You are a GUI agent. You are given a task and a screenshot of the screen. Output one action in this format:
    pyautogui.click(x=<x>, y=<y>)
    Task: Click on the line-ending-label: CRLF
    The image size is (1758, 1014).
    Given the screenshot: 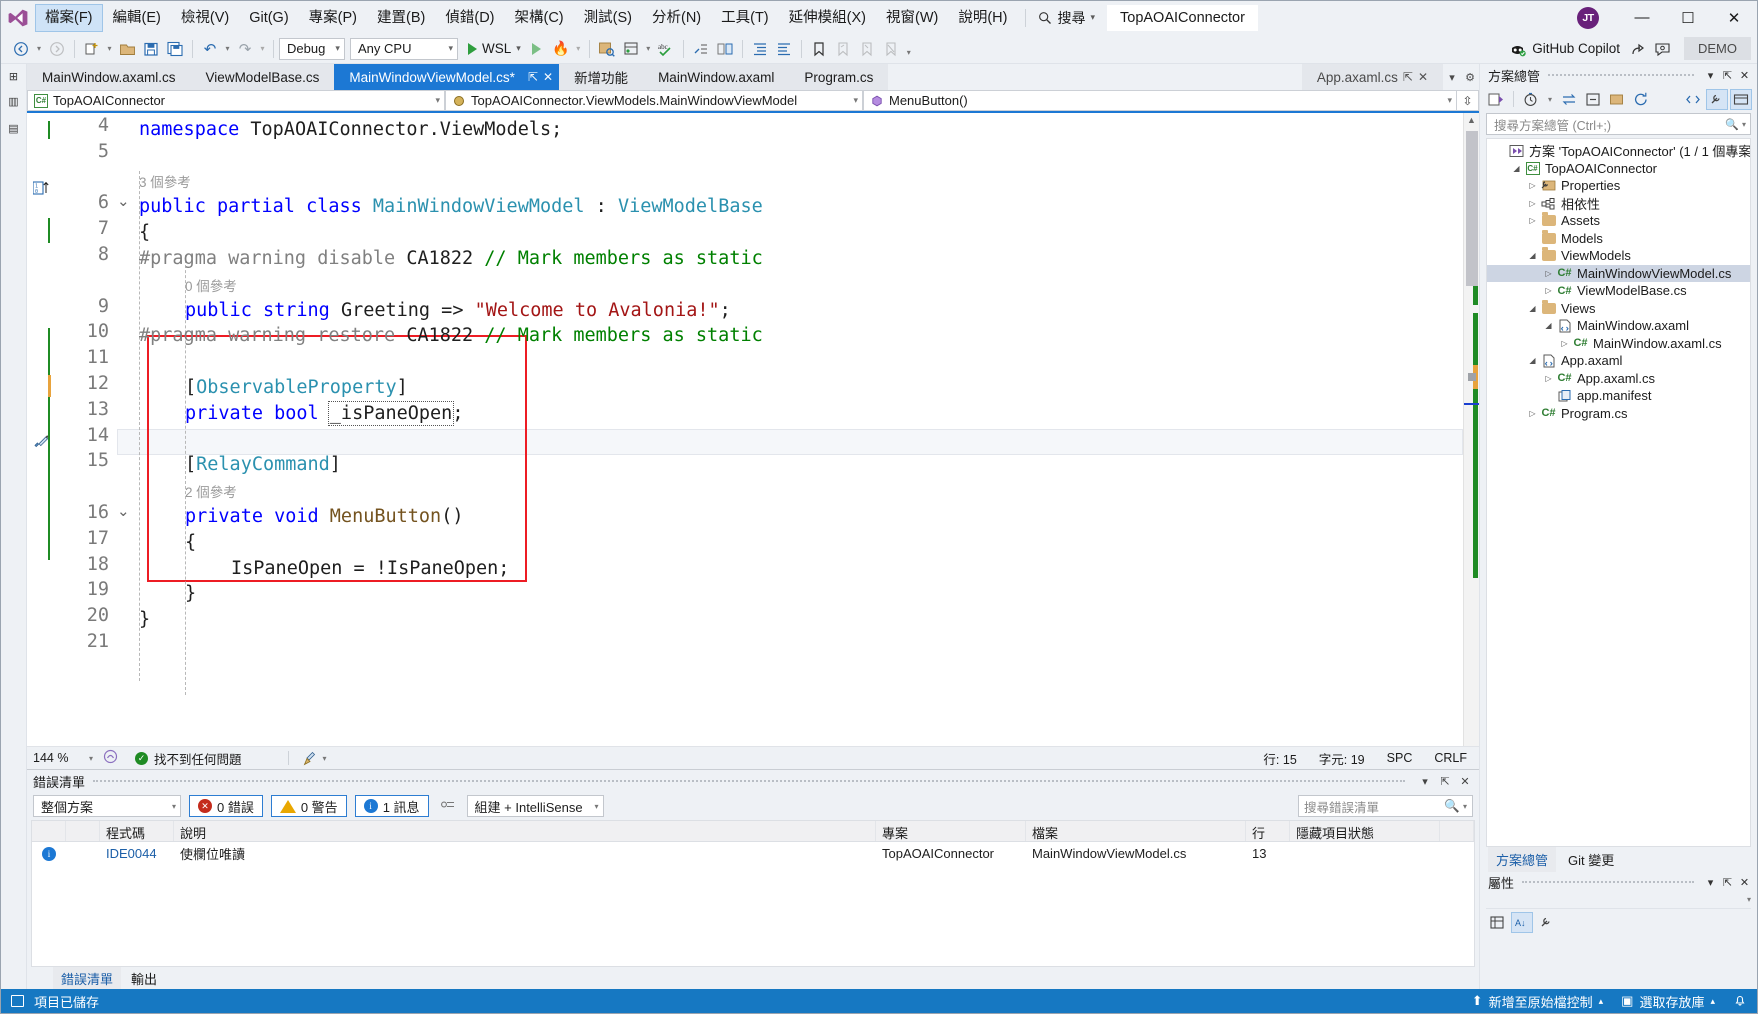 What is the action you would take?
    pyautogui.click(x=1450, y=758)
    